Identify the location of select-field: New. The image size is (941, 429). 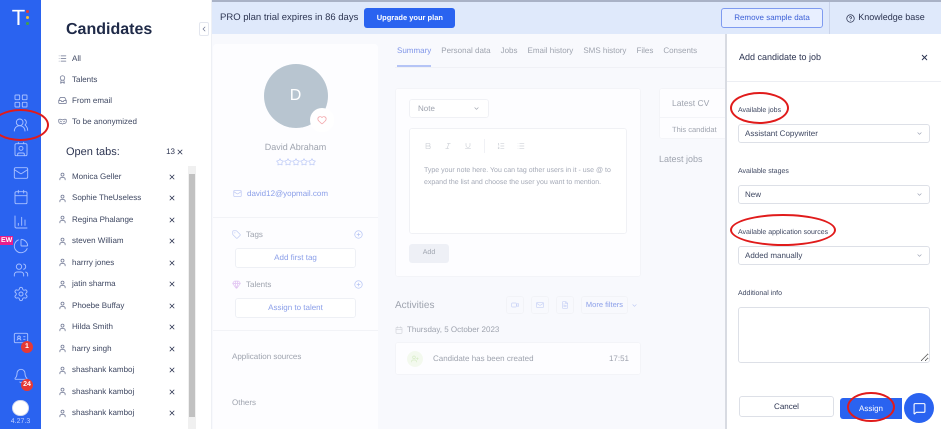
(834, 194).